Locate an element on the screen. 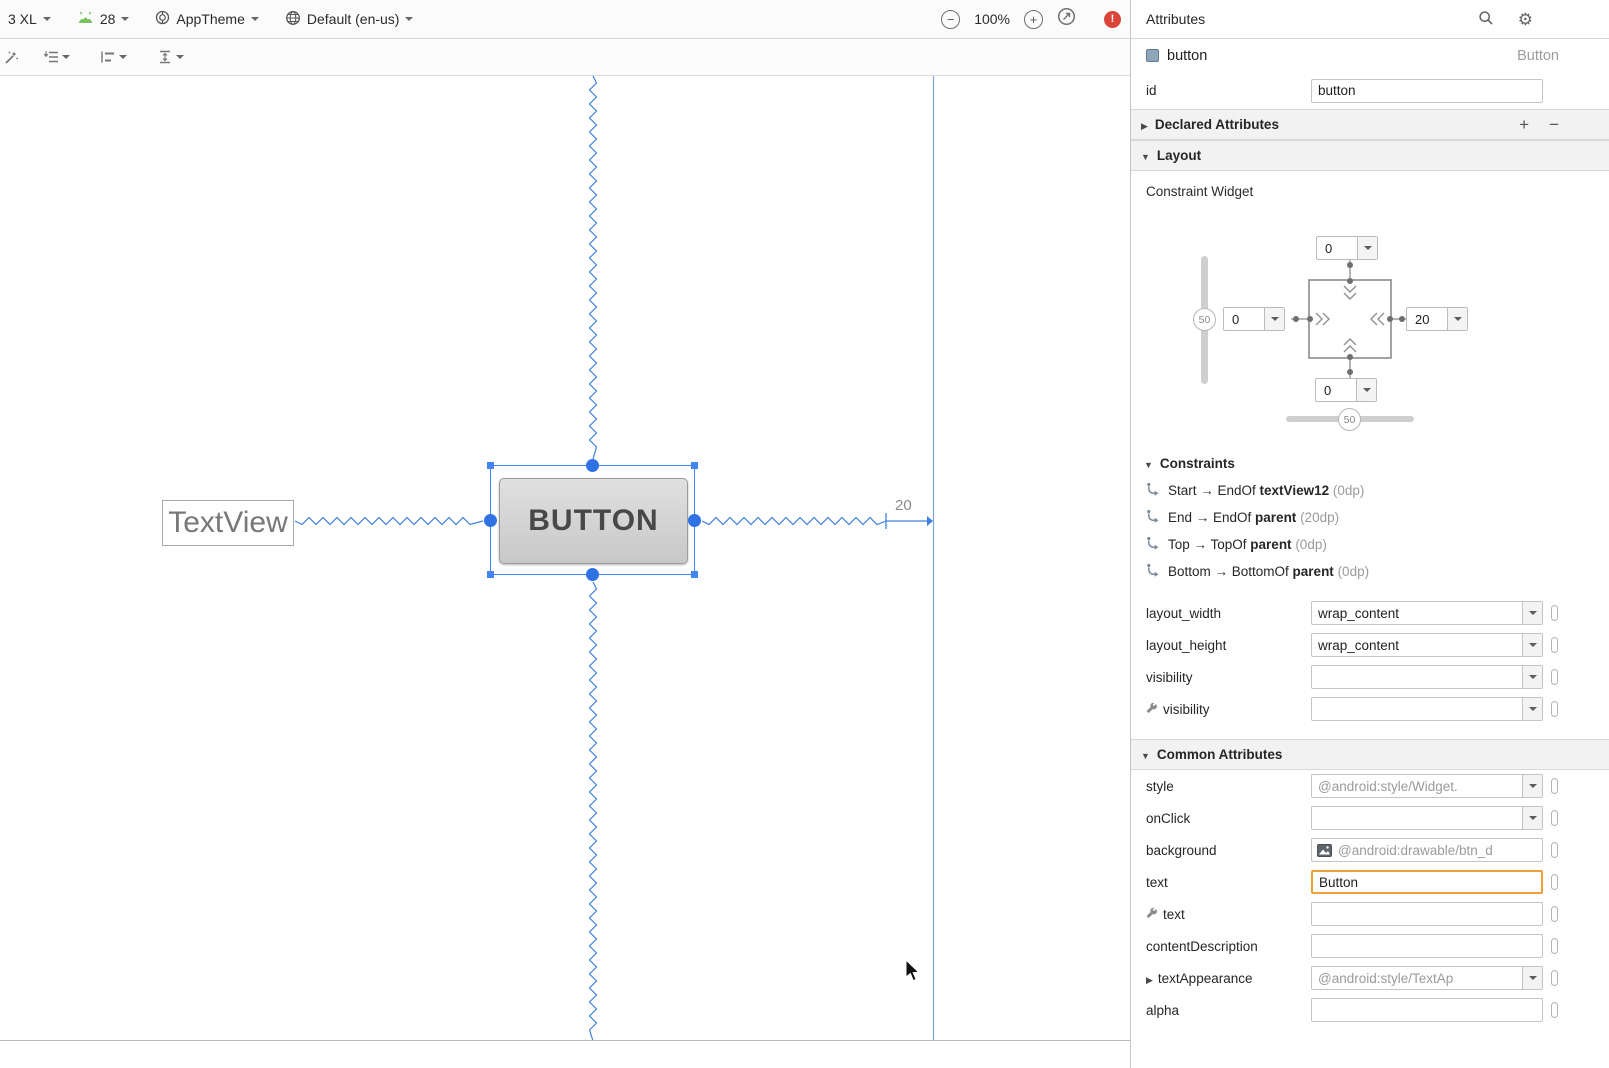  globe-icon is located at coordinates (293, 19).